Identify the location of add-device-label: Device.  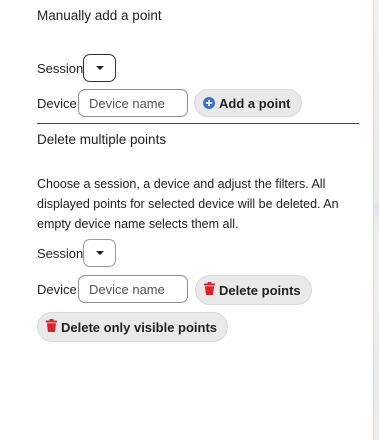
(57, 103).